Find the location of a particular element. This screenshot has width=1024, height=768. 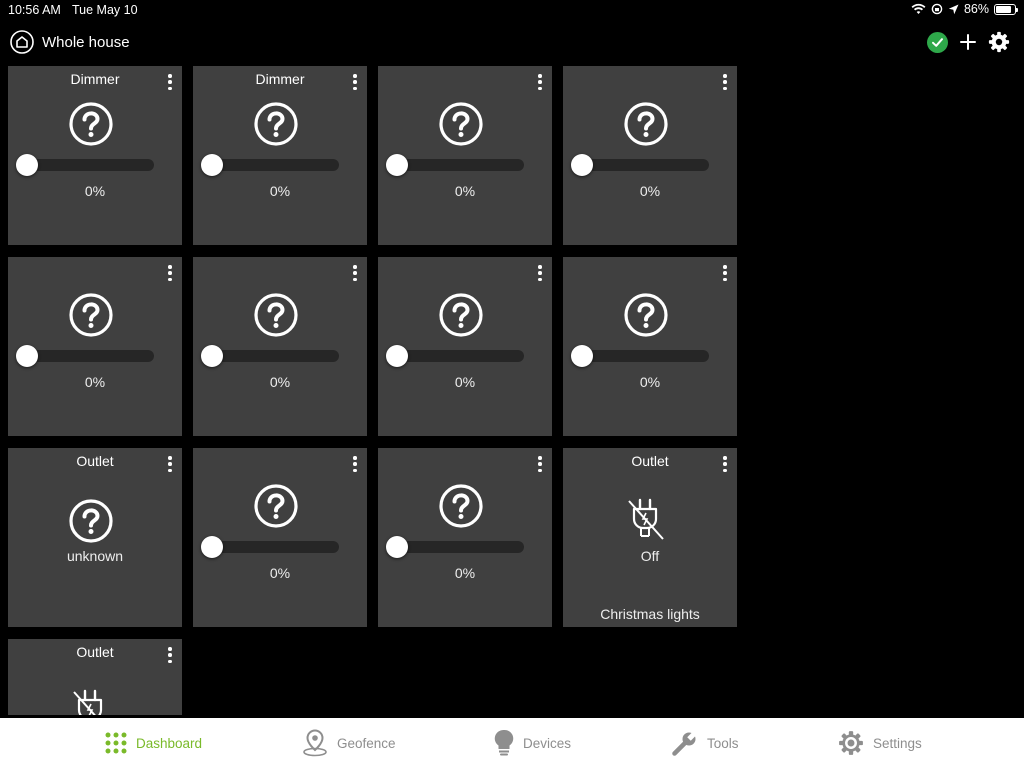

connection-status-icon is located at coordinates (937, 42).